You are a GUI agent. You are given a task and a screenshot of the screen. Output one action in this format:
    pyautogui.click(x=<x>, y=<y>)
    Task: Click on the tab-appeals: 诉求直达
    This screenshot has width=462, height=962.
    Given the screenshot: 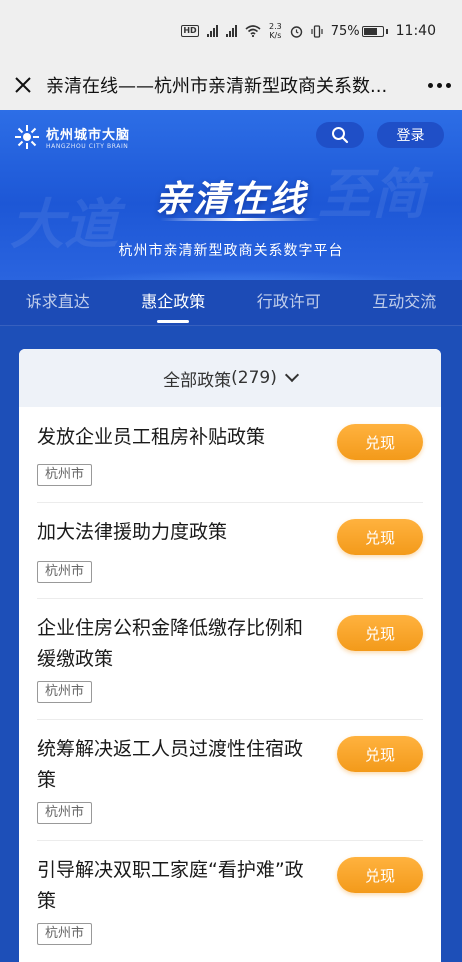 What is the action you would take?
    pyautogui.click(x=58, y=302)
    